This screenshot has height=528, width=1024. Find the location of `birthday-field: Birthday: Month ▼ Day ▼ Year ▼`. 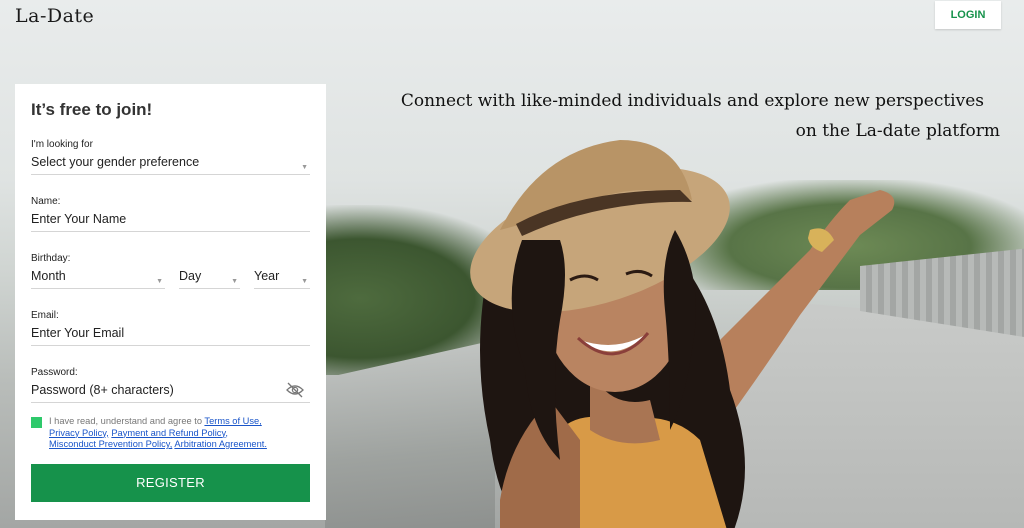

birthday-field: Birthday: Month ▼ Day ▼ Year ▼ is located at coordinates (170, 271).